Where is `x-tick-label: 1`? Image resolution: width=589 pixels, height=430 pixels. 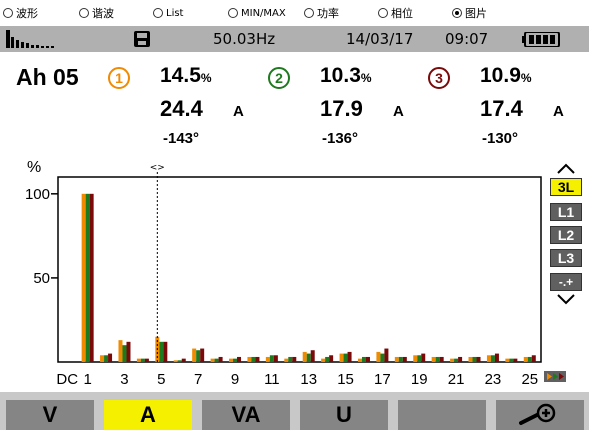
x-tick-label: 1 is located at coordinates (87, 379).